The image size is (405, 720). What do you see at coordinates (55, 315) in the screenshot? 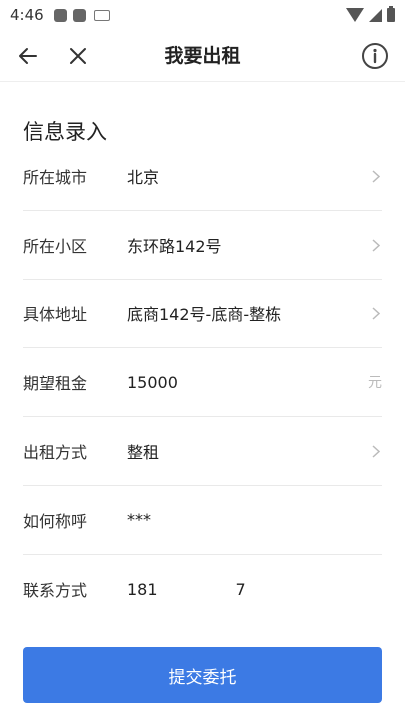
I see `address-label: 具体地址` at bounding box center [55, 315].